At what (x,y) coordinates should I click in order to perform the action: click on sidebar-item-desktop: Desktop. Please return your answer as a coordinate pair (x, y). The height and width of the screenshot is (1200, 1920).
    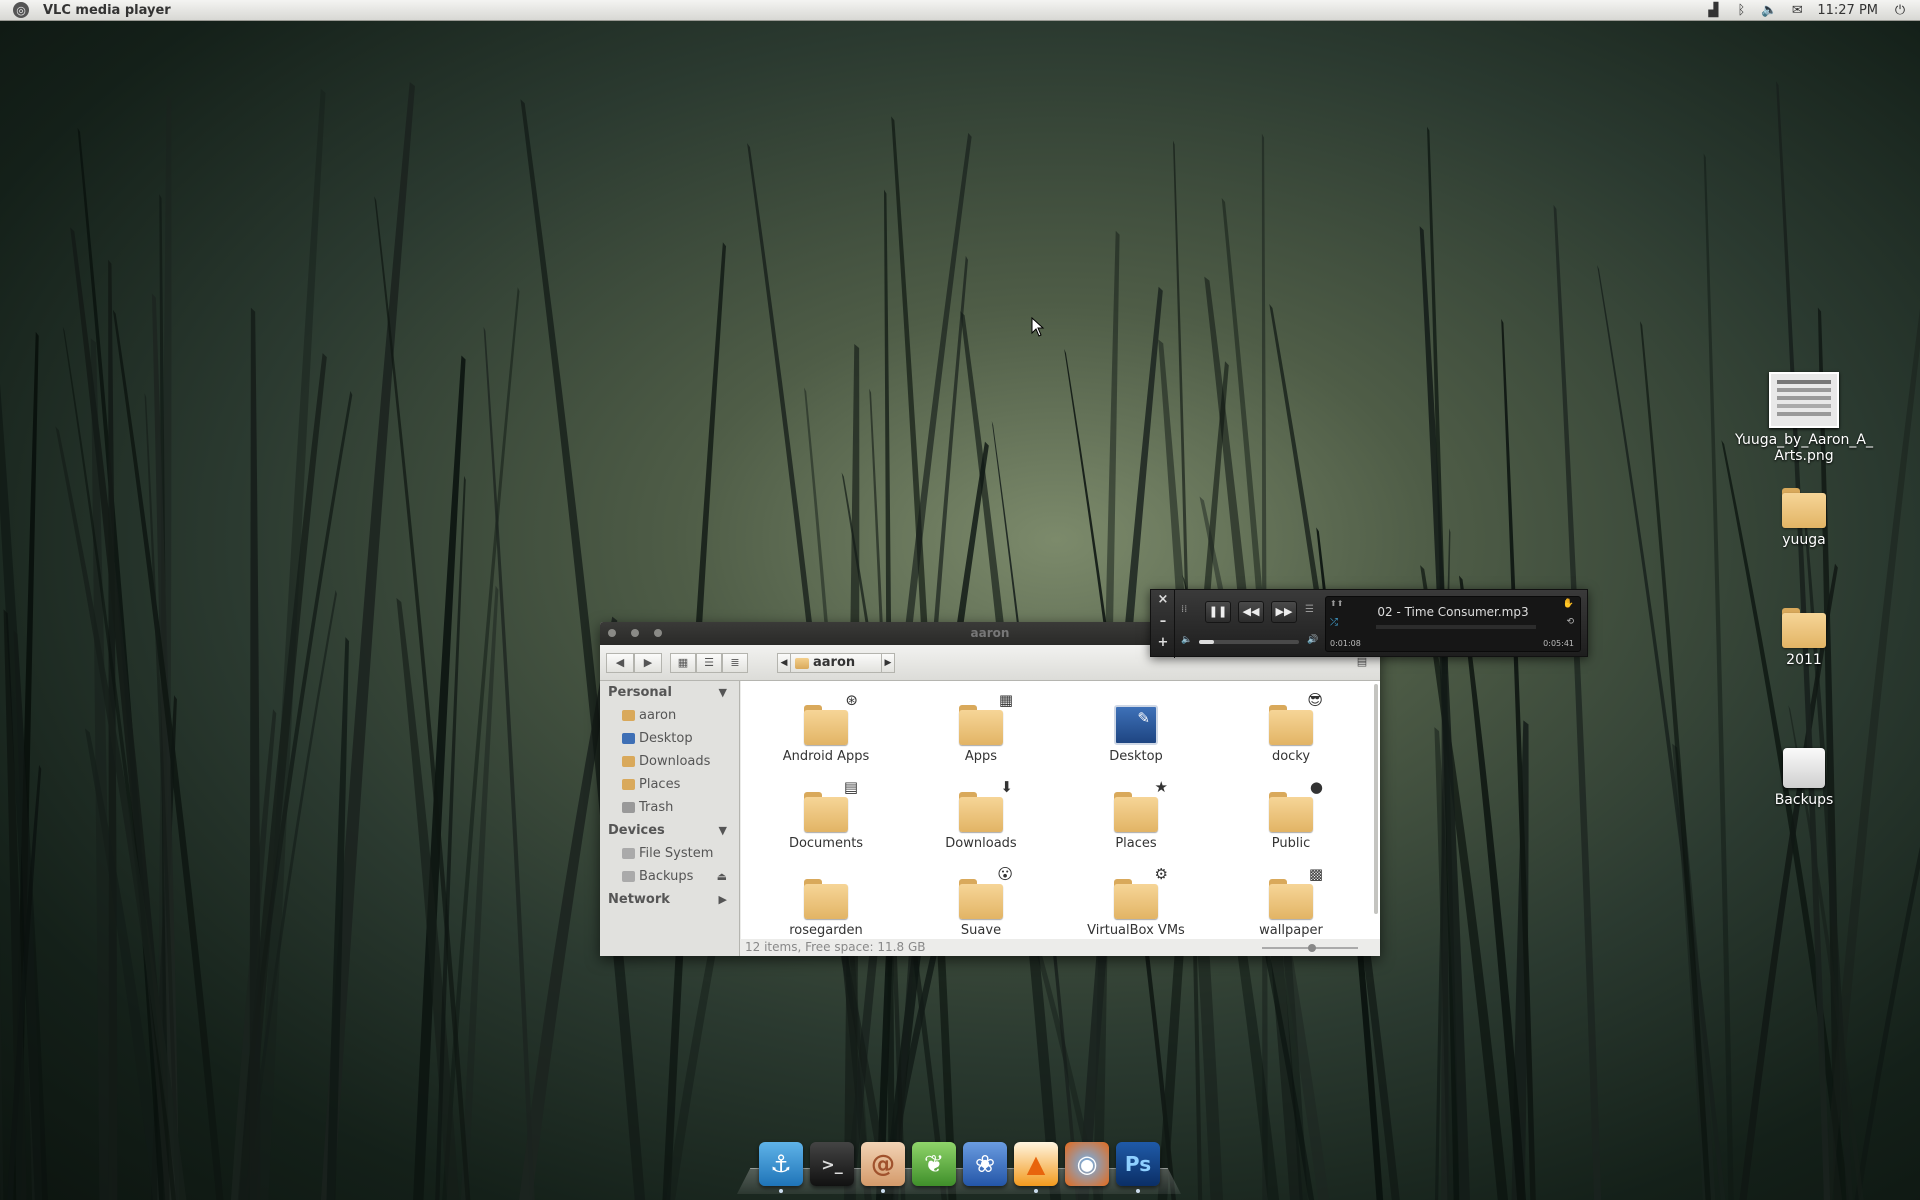
    Looking at the image, I should click on (669, 738).